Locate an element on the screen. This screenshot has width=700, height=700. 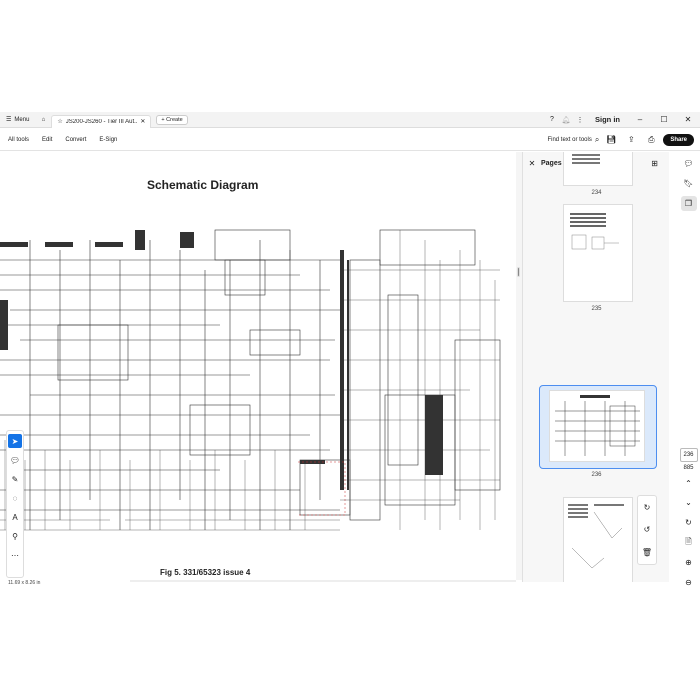
zoom-in-icon: ⊕ is located at coordinates (689, 562).